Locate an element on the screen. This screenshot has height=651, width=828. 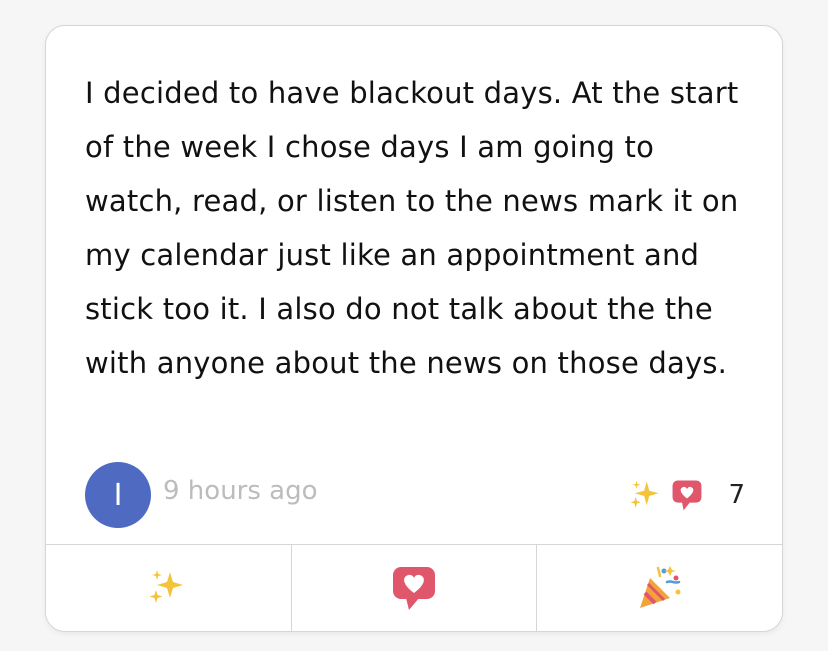
avatar: I is located at coordinates (118, 495).